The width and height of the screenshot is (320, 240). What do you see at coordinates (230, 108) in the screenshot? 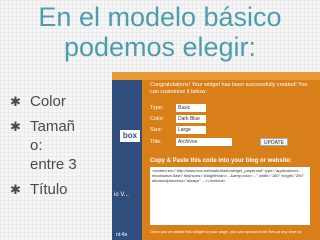
I see `type-row: Type: Basic` at bounding box center [230, 108].